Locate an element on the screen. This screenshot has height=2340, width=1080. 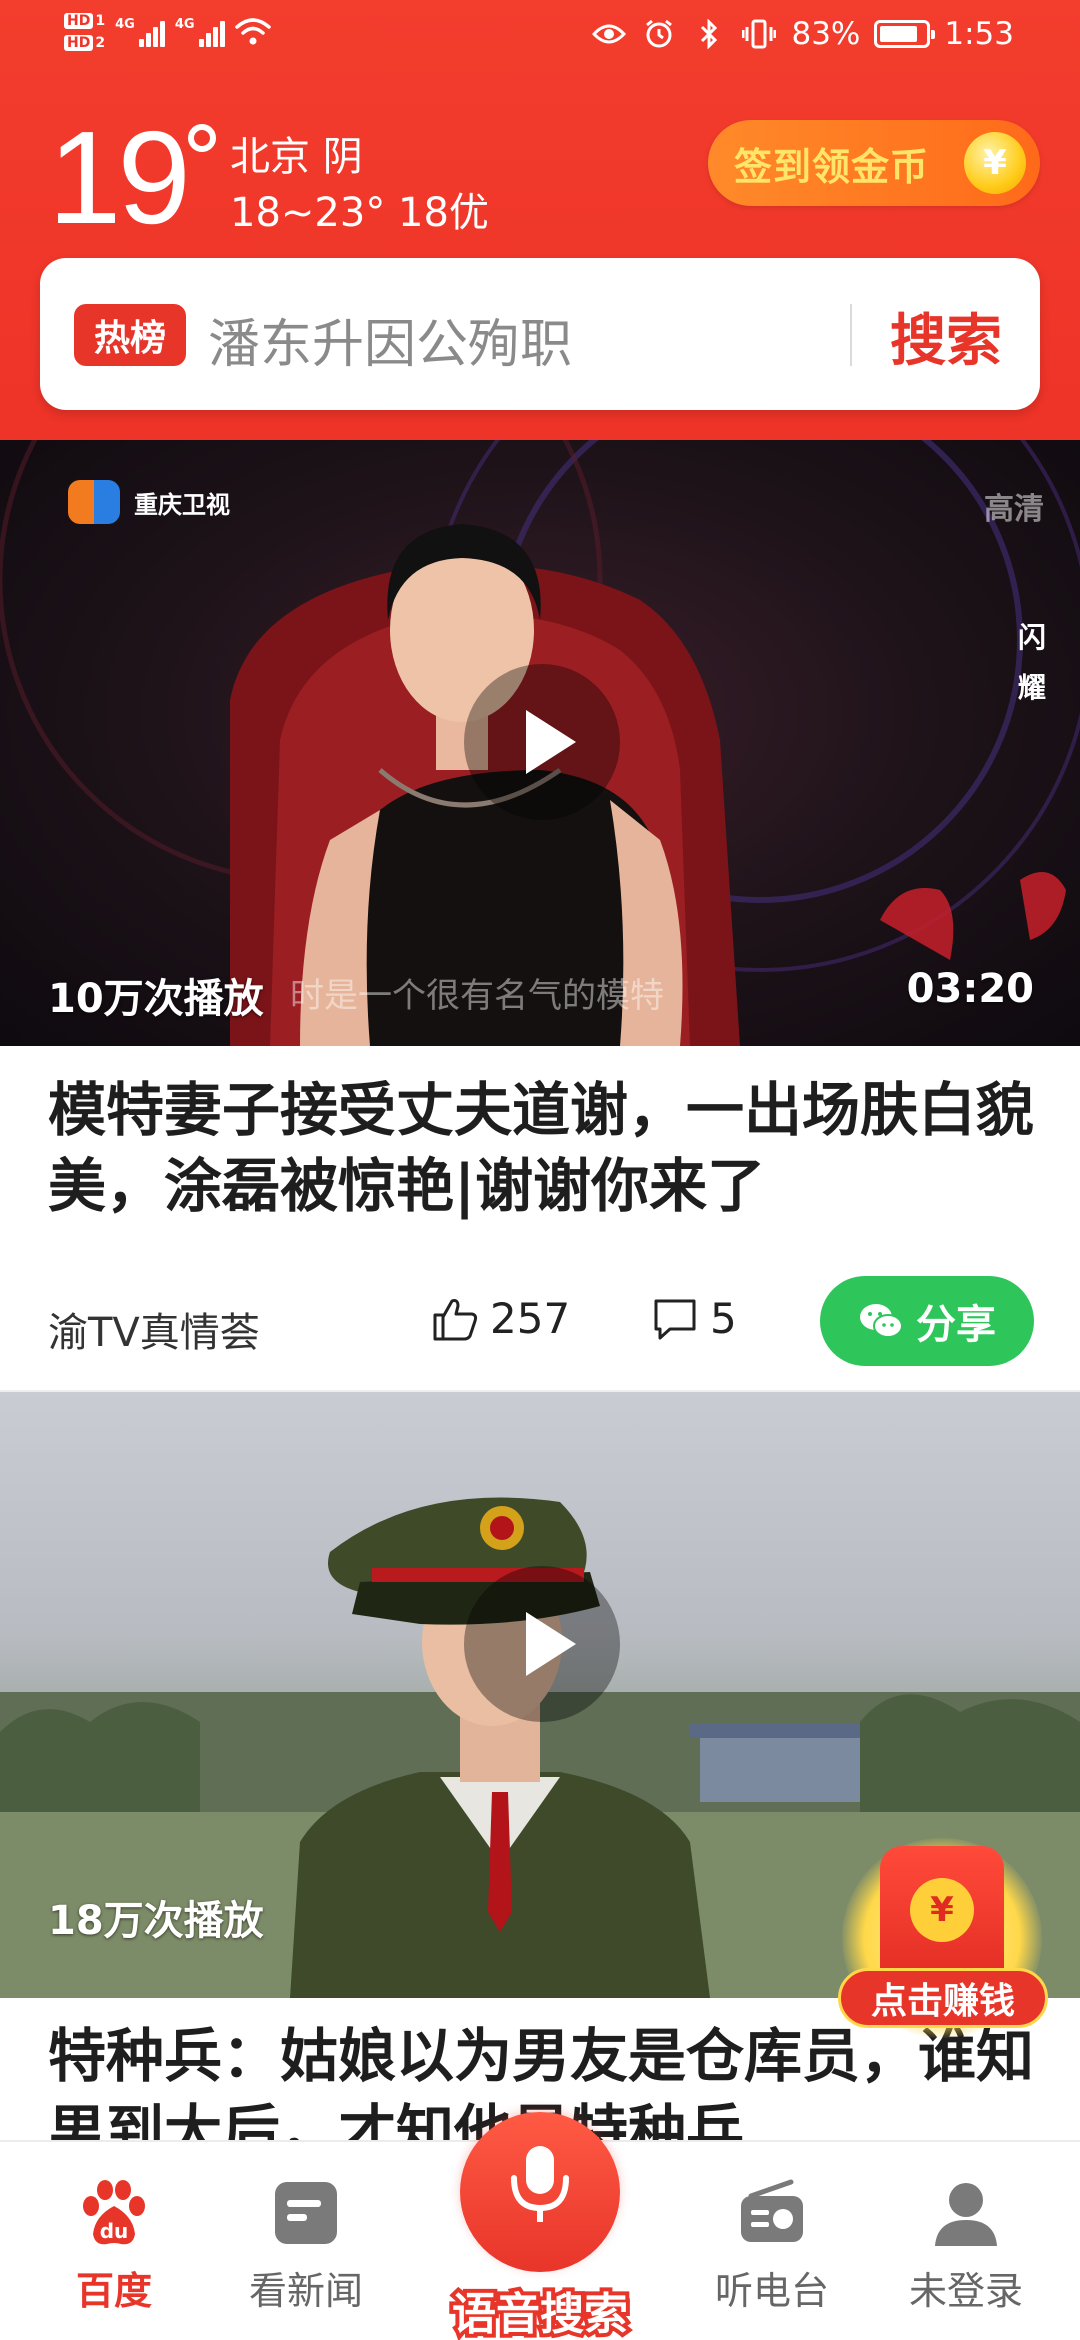
comment-button: 5 is located at coordinates (694, 1318).